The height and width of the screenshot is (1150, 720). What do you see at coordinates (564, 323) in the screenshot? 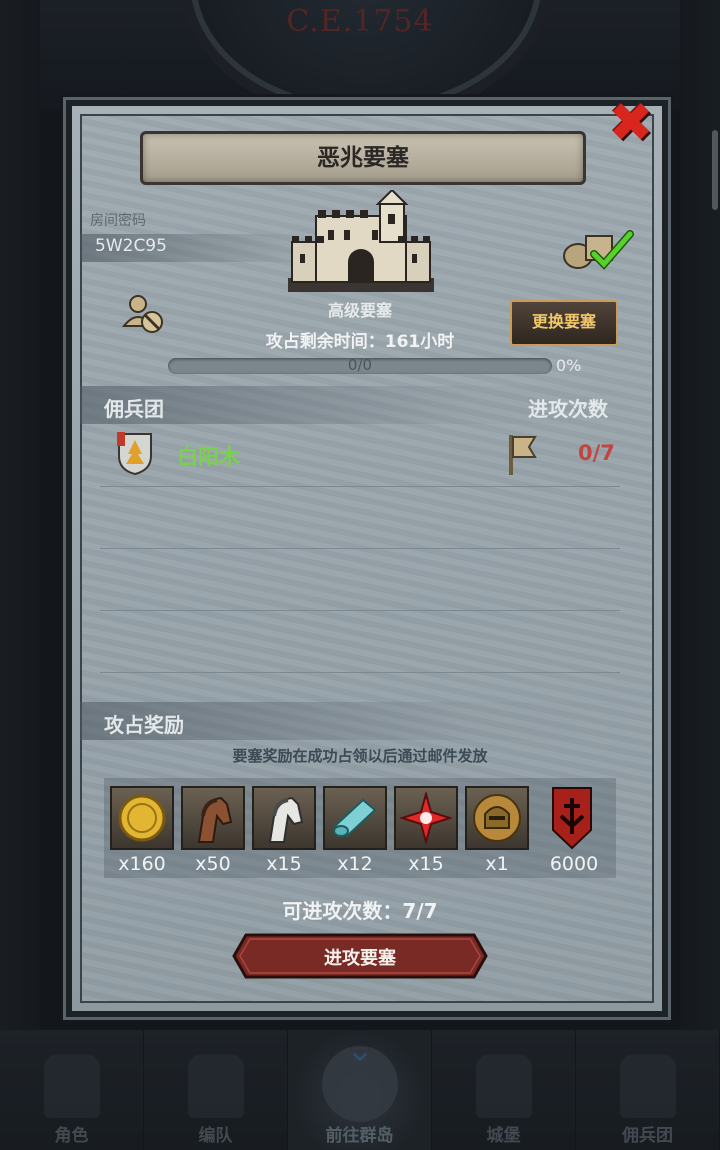
I see `change-fortress-button: 更换要塞` at bounding box center [564, 323].